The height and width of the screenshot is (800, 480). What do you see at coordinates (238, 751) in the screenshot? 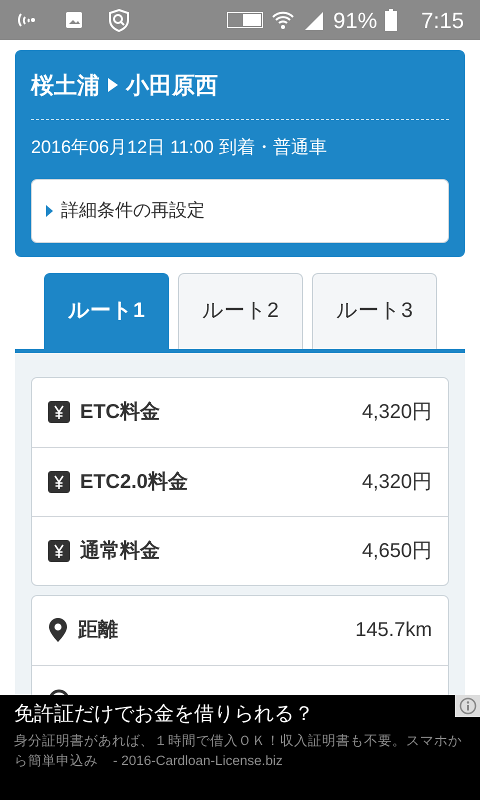
I see `ad-text: 身分証明書があれば、１時間で借入ＯＫ！収入証明書も不要。スマホから簡単申込み - 2016-Cardloan-License.biz` at bounding box center [238, 751].